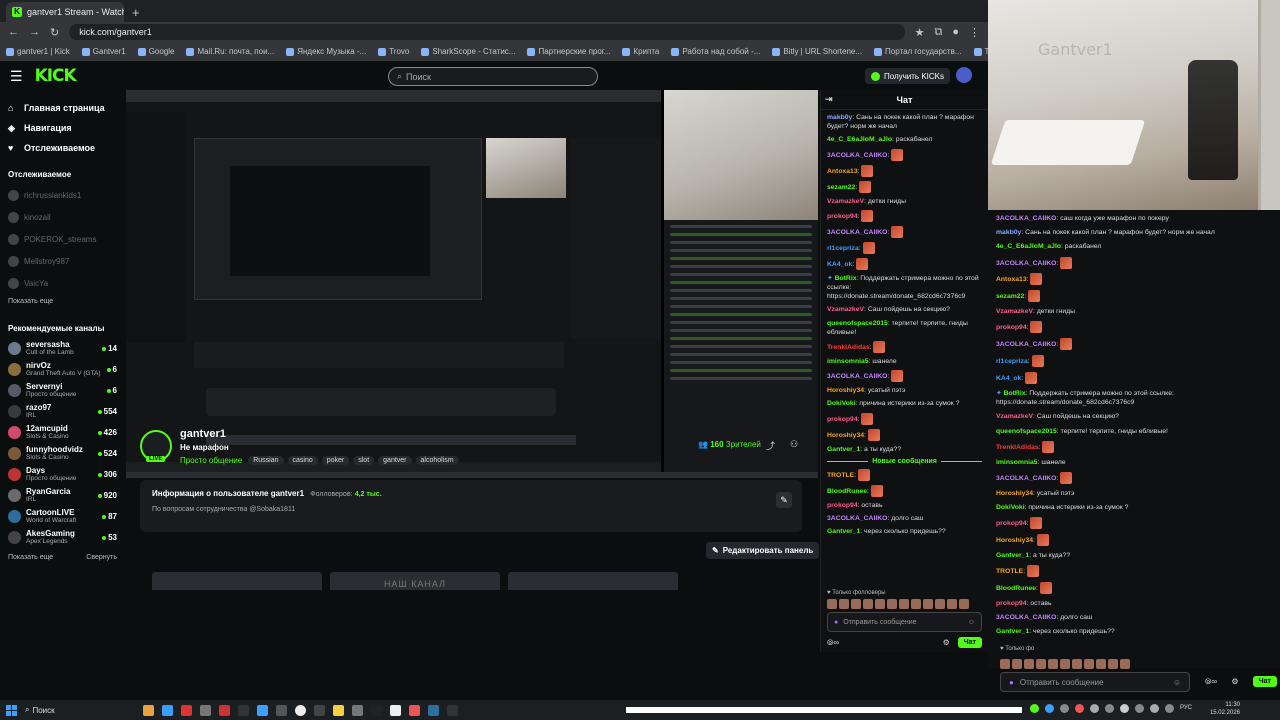  I want to click on followed-channel: POKEROK_streams, so click(62, 239).